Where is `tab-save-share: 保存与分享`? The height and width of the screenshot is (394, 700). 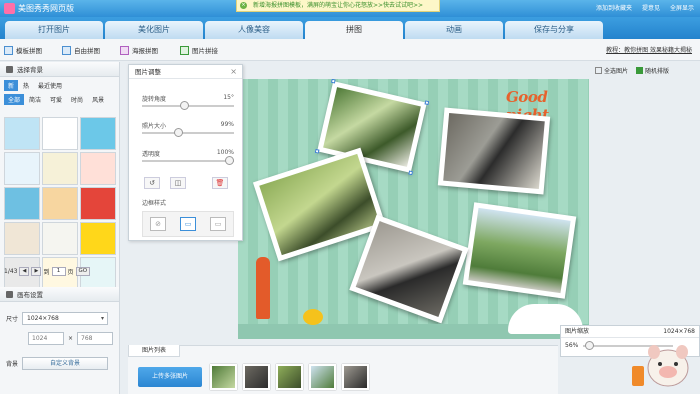 tab-save-share: 保存与分享 is located at coordinates (554, 30).